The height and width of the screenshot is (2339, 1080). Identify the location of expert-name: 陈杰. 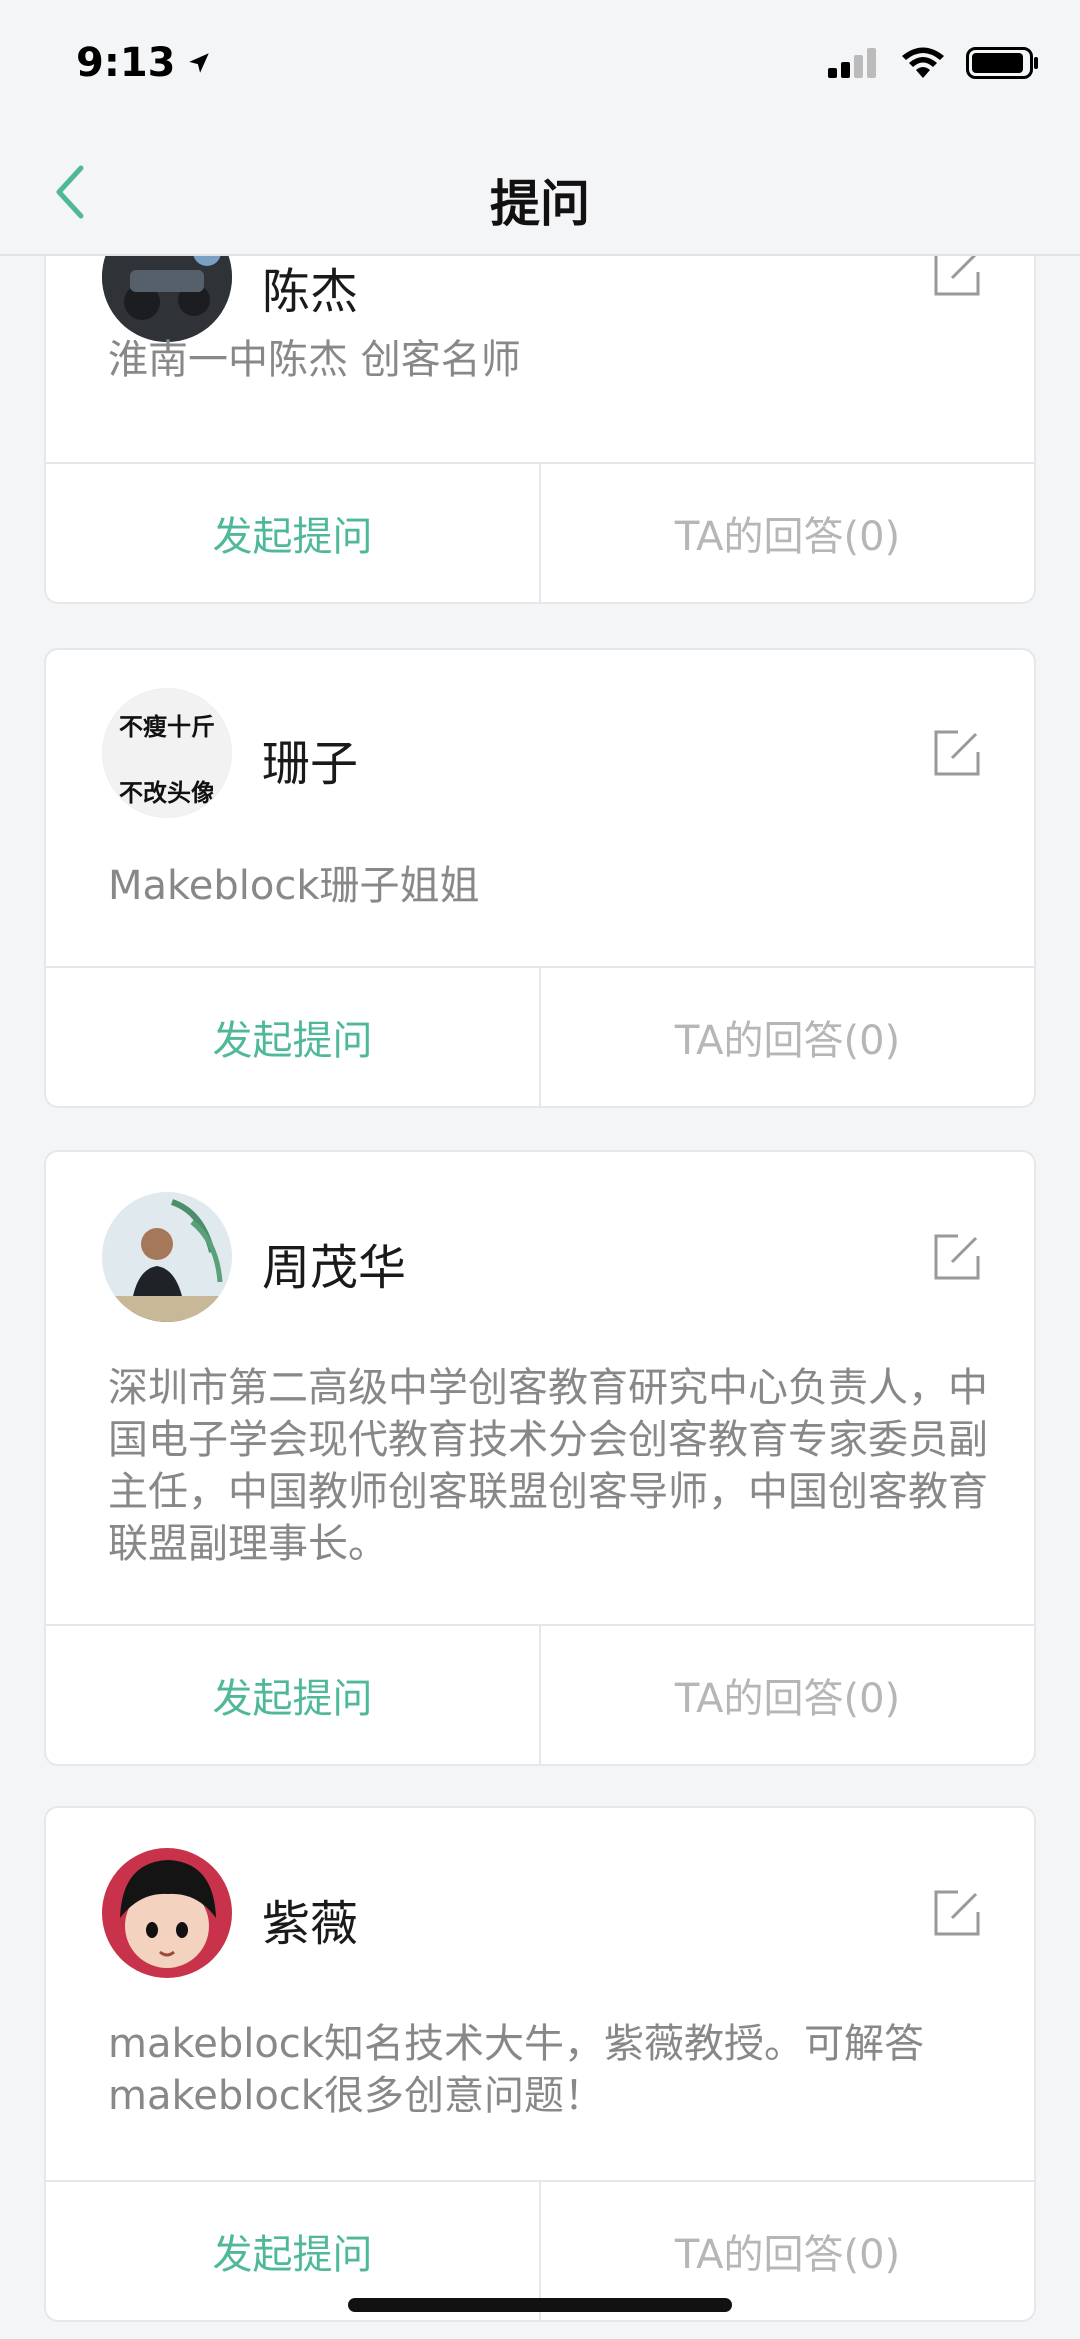
(310, 292).